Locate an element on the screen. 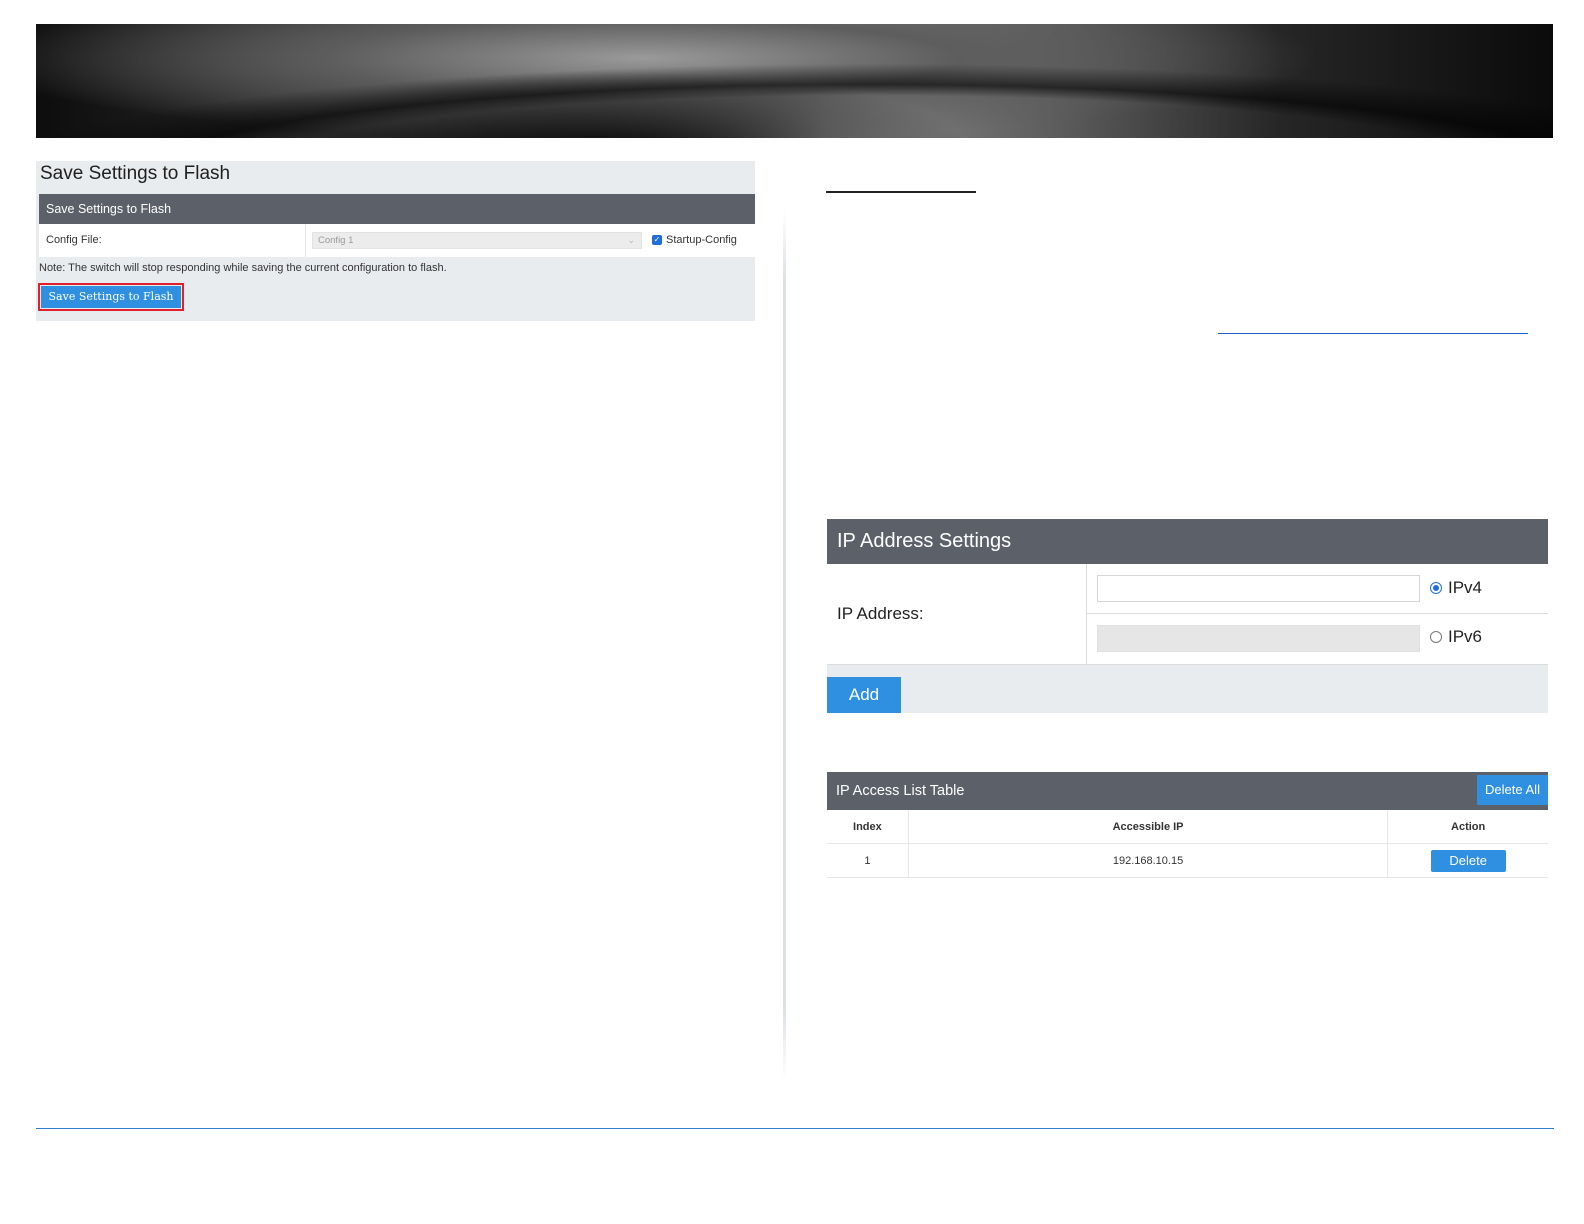 The height and width of the screenshot is (1224, 1584). column-header-index: Index is located at coordinates (868, 827).